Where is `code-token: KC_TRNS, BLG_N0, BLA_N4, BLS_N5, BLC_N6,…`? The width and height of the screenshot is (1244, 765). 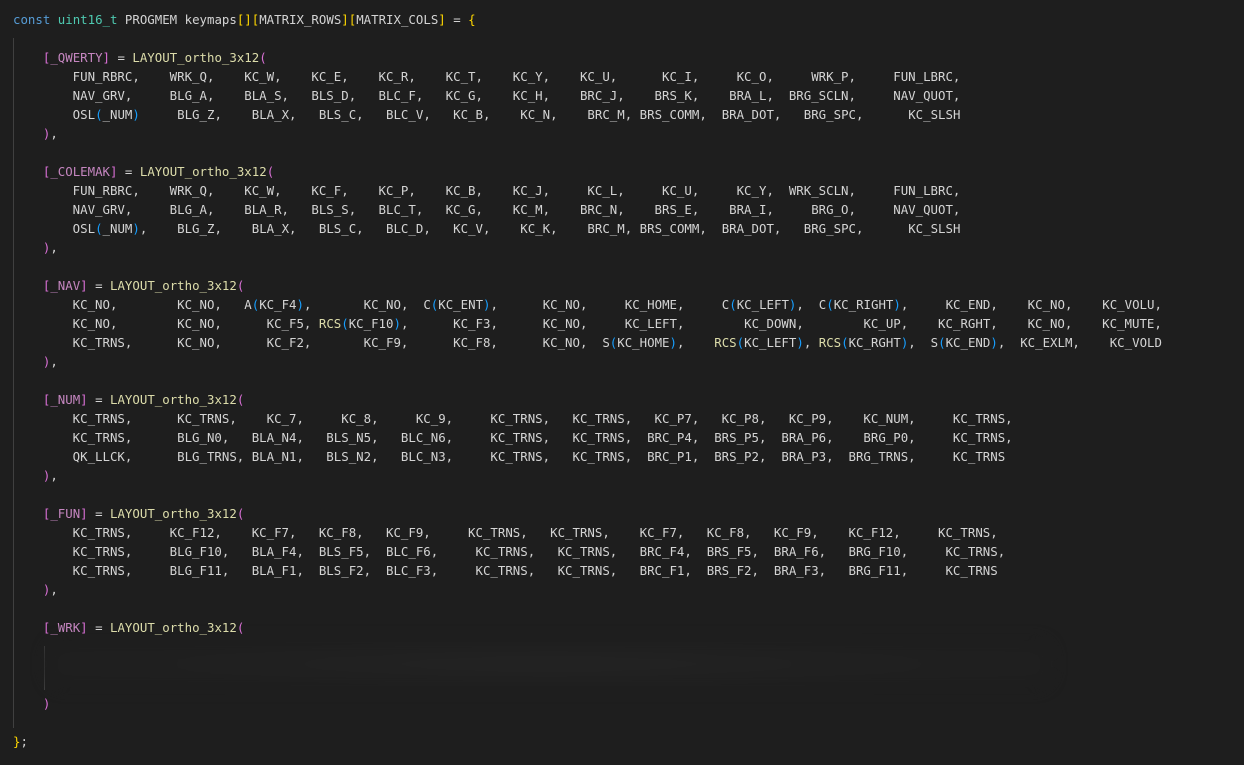
code-token: KC_TRNS, BLG_N0, BLA_N4, BLS_N5, BLC_N6,… is located at coordinates (513, 437).